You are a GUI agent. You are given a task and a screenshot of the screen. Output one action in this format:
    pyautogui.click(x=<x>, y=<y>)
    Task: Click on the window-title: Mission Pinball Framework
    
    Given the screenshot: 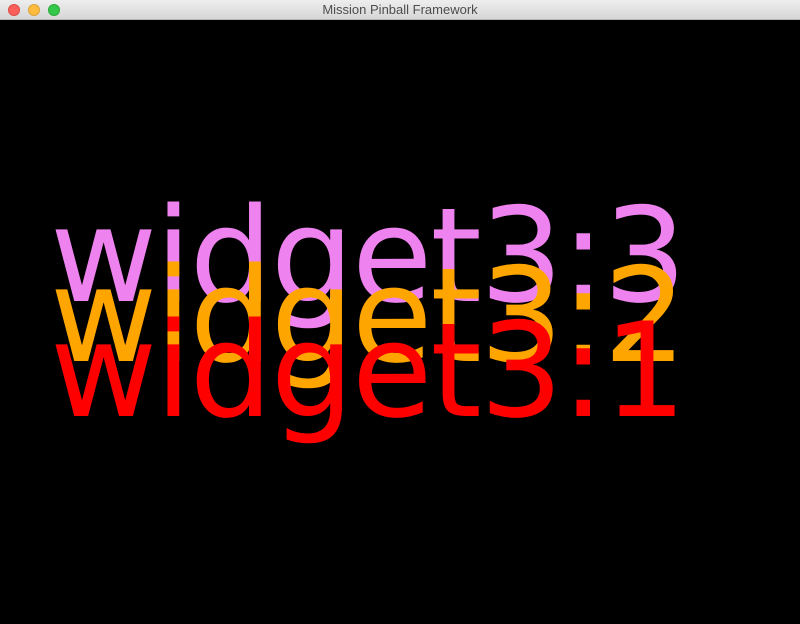 What is the action you would take?
    pyautogui.click(x=400, y=9)
    